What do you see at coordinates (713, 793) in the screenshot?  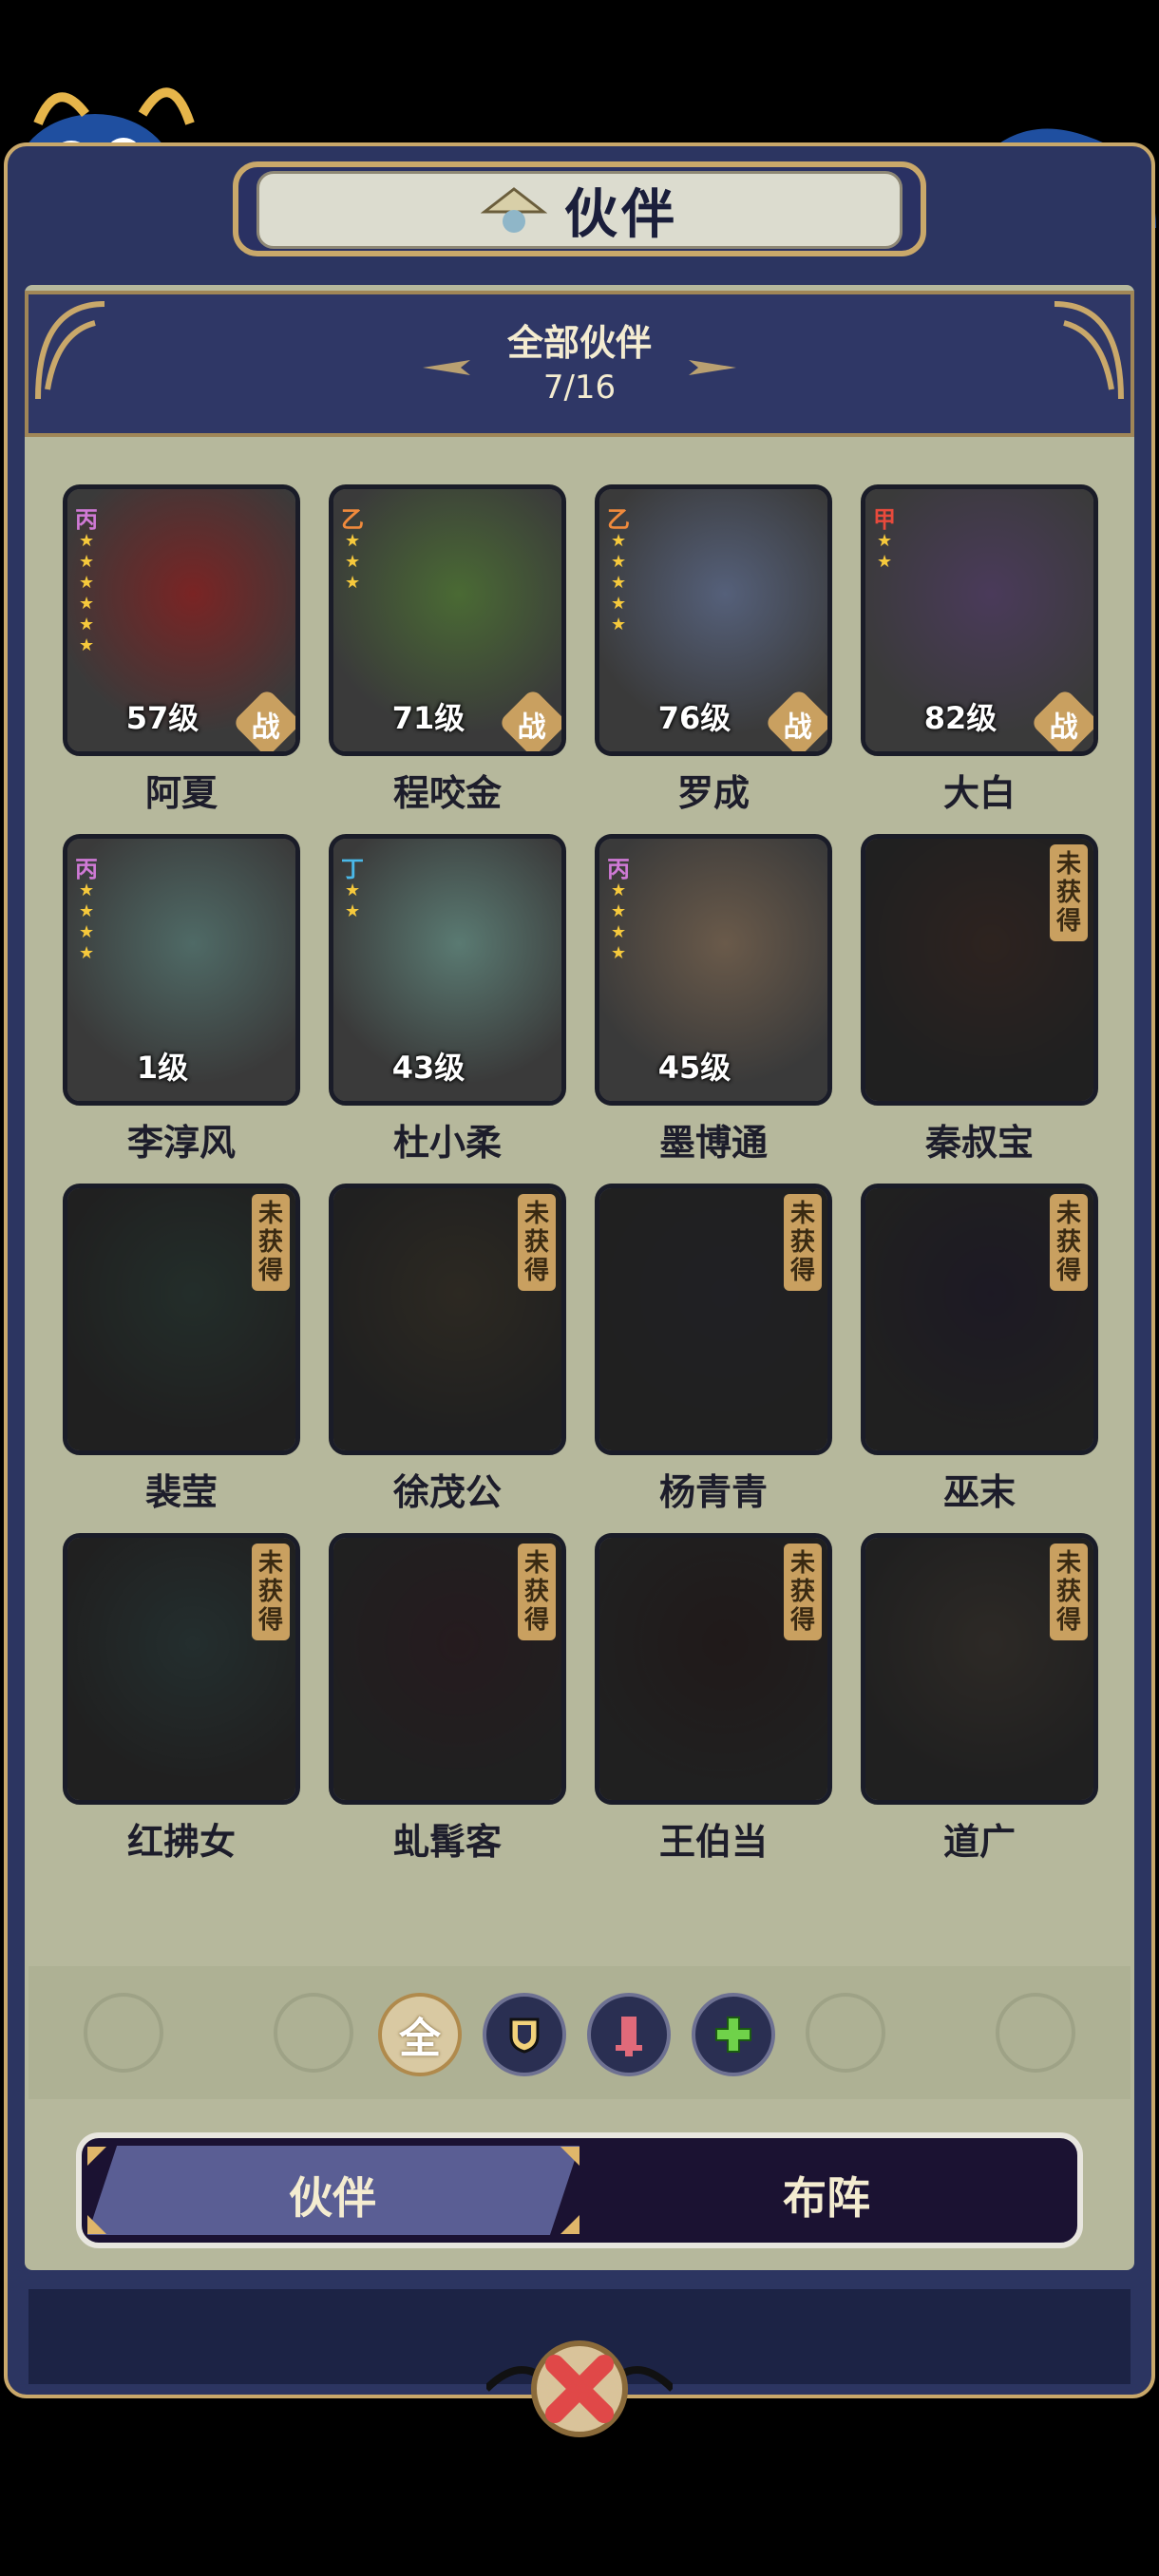 I see `partner-name: 罗成` at bounding box center [713, 793].